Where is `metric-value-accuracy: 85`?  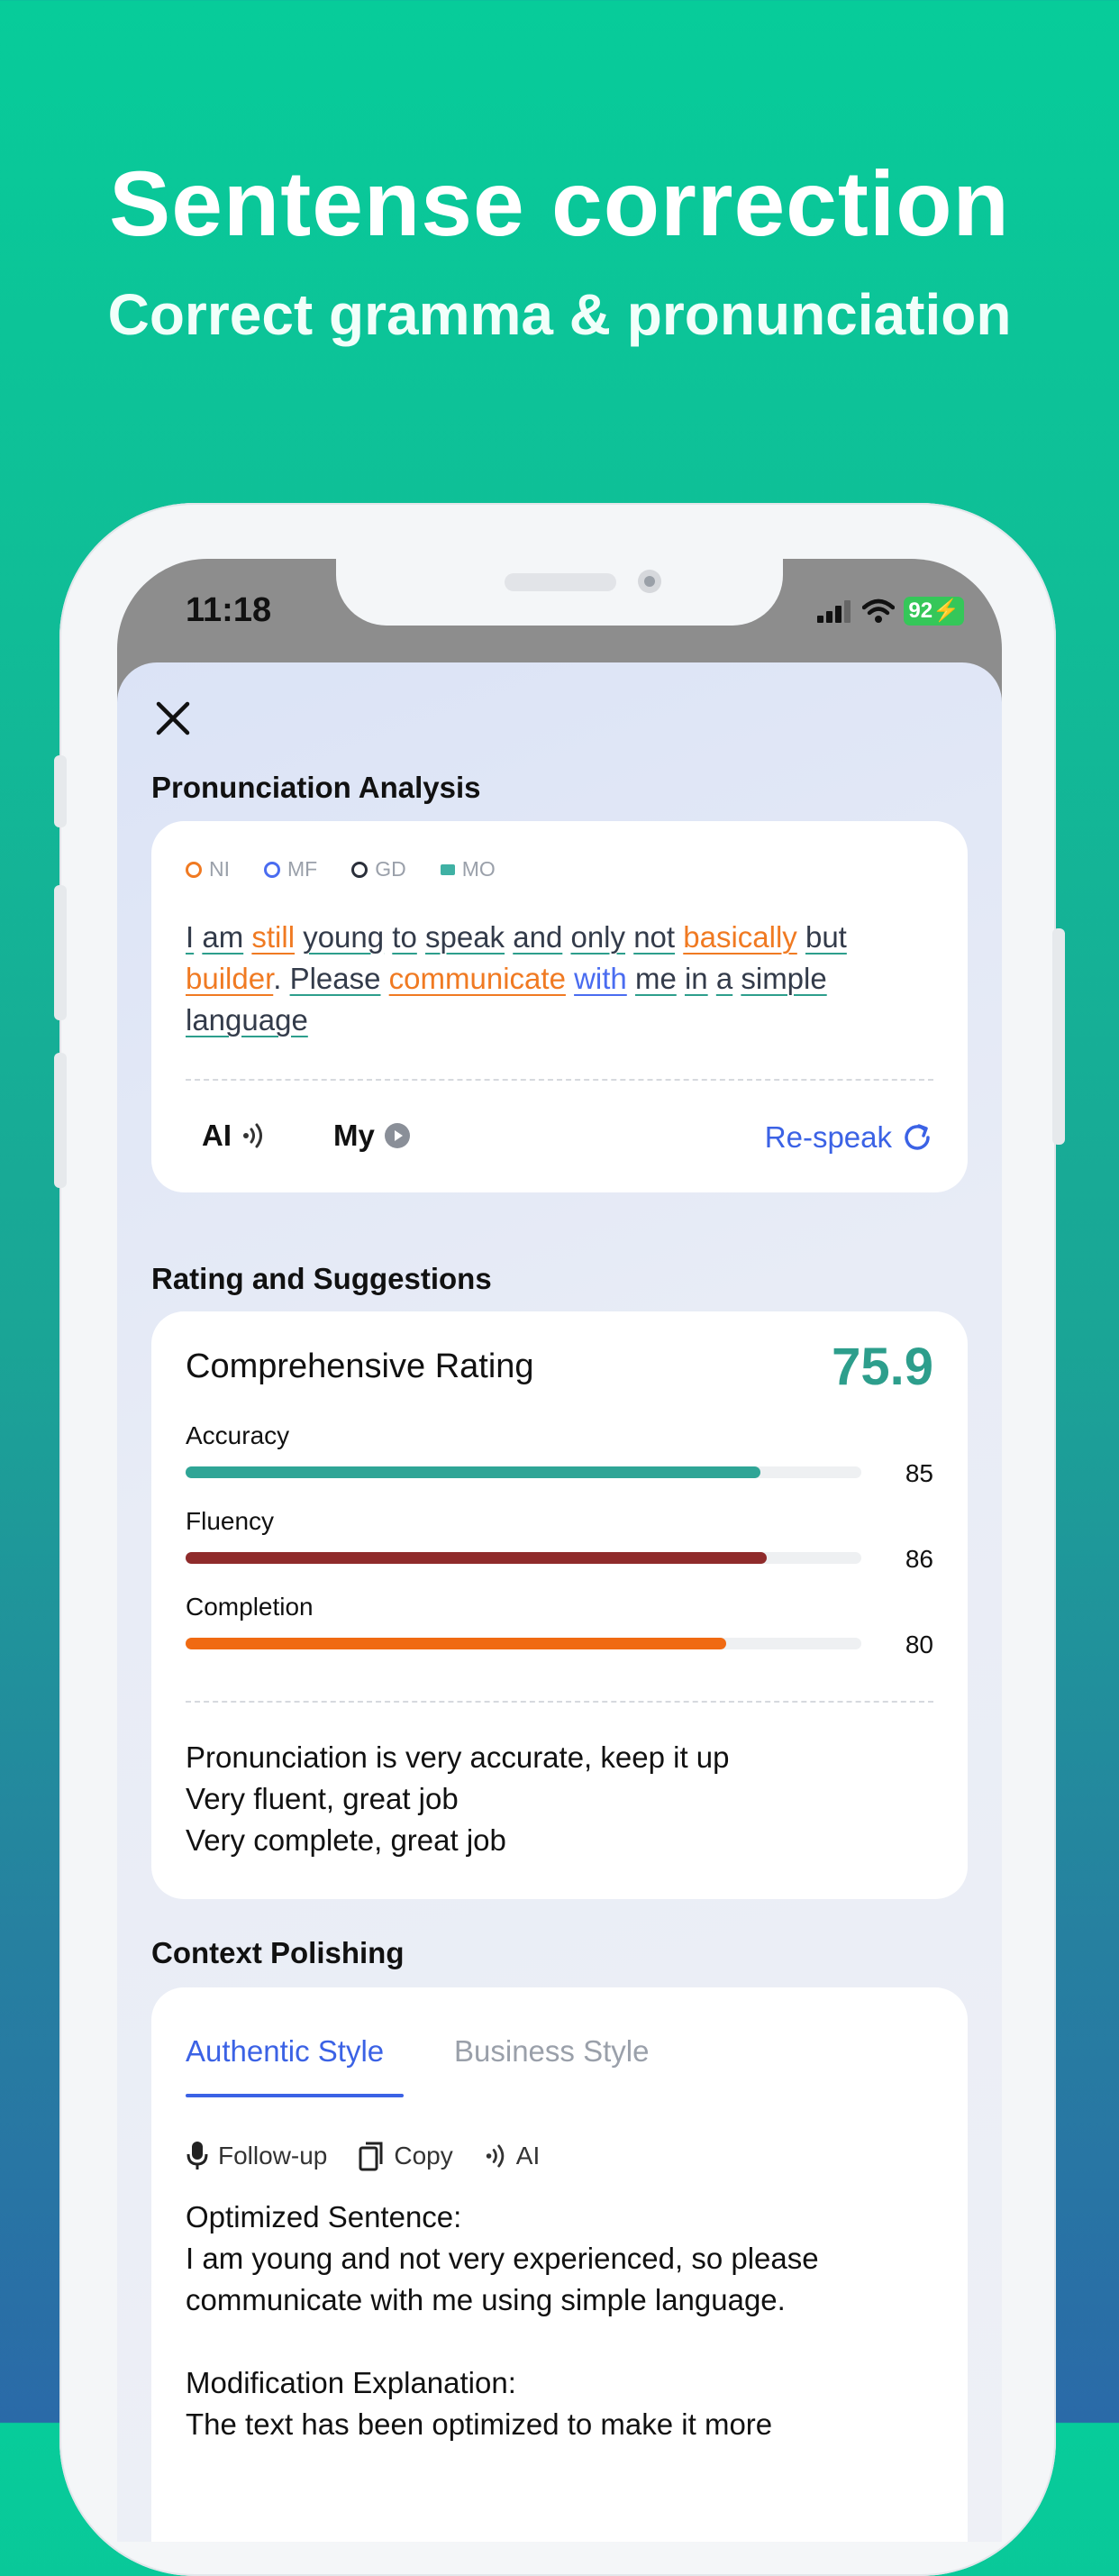
metric-value-accuracy: 85 is located at coordinates (919, 1473).